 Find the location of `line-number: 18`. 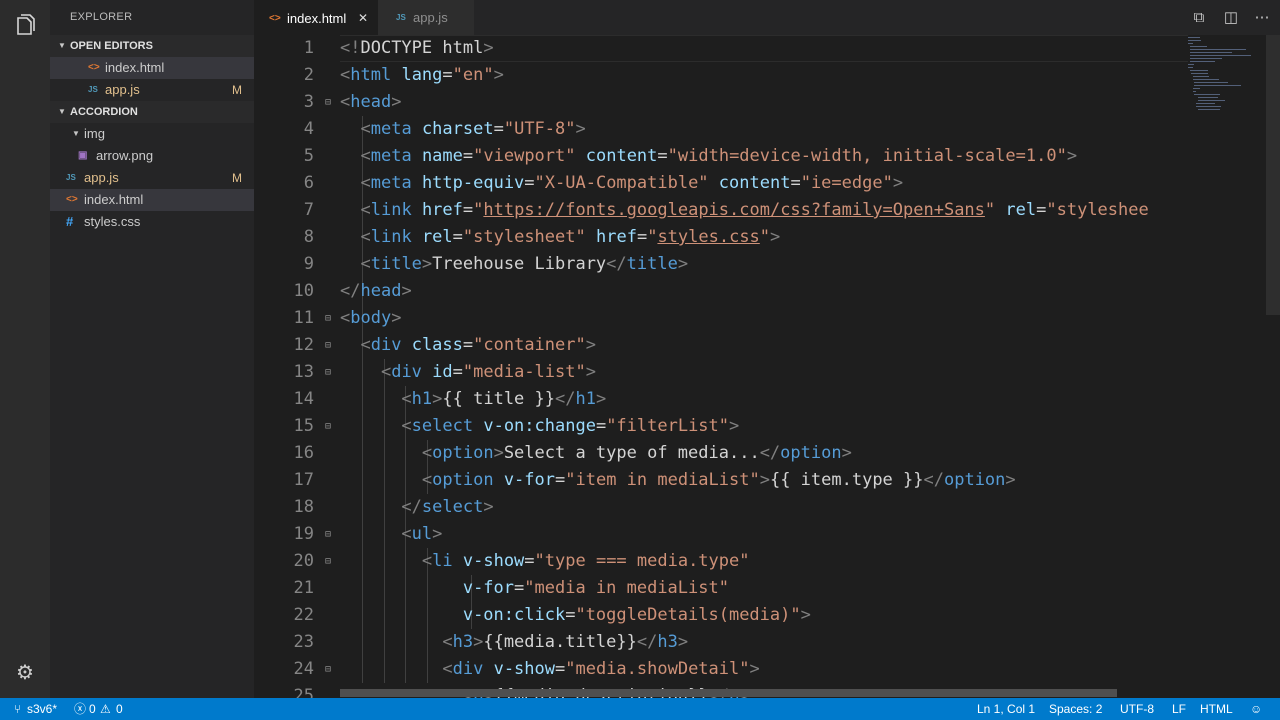

line-number: 18 is located at coordinates (303, 507).